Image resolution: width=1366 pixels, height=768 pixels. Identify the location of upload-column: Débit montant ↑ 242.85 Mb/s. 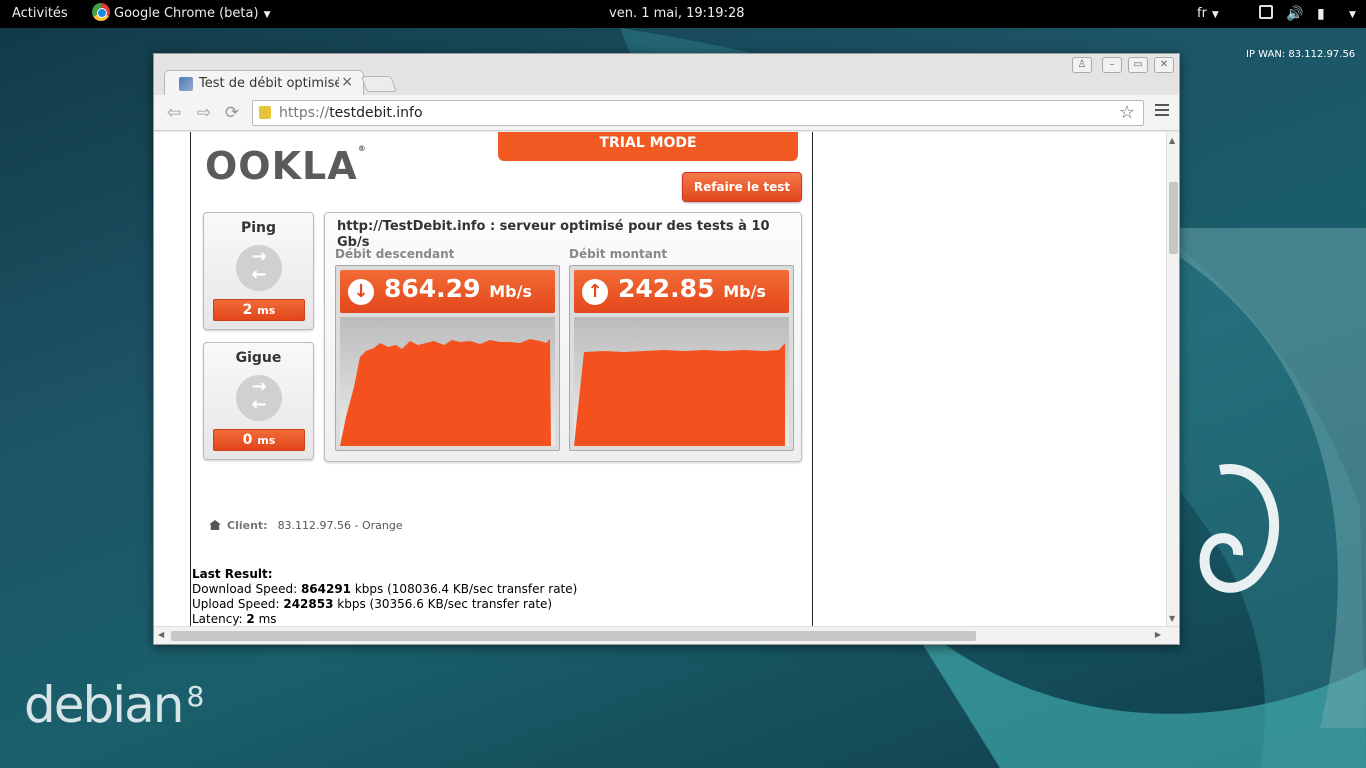
(681, 349).